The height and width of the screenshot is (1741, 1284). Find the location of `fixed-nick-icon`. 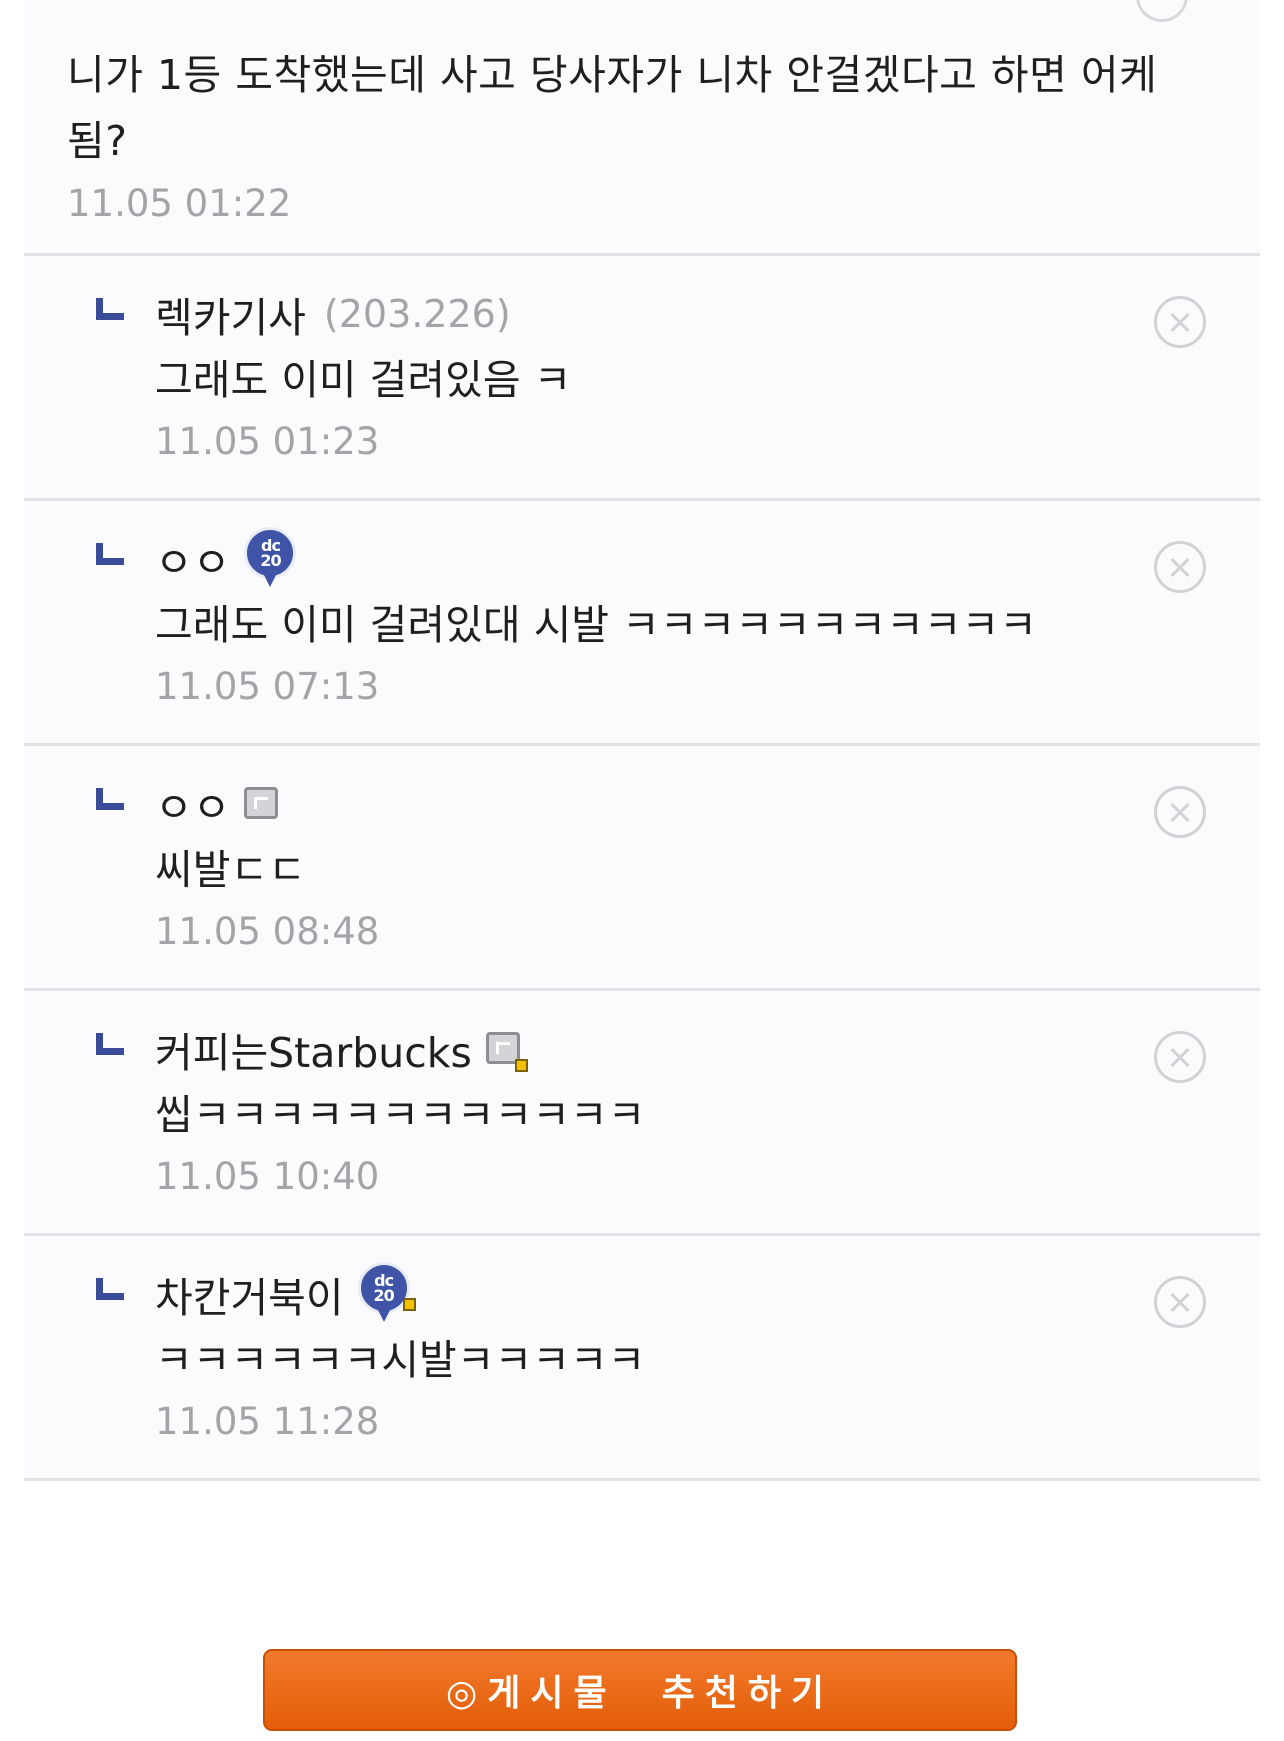

fixed-nick-icon is located at coordinates (262, 804).